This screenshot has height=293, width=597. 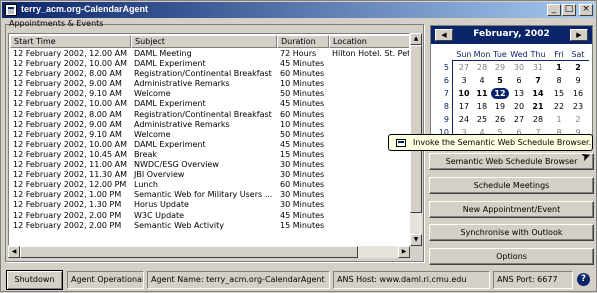 What do you see at coordinates (511, 256) in the screenshot?
I see `options-button: Options` at bounding box center [511, 256].